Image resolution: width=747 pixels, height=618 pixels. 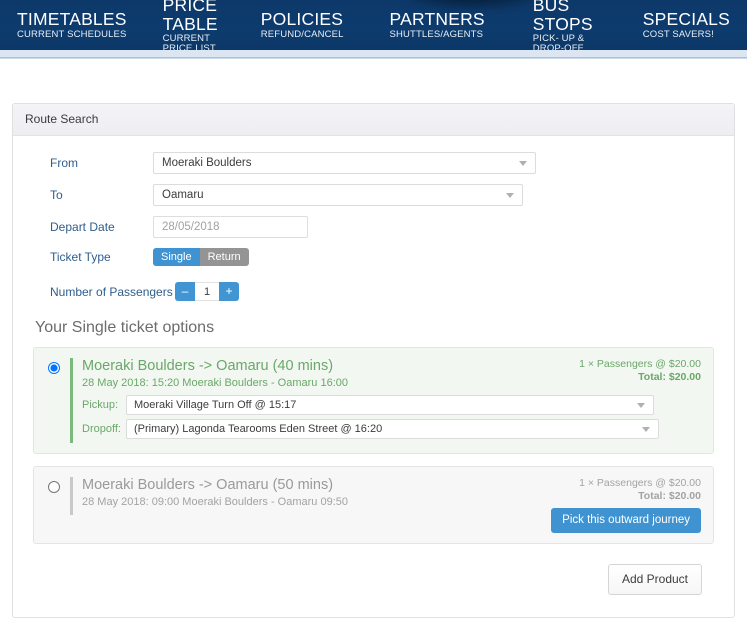 I want to click on nav-item-policies-title: POLICIES, so click(x=302, y=19).